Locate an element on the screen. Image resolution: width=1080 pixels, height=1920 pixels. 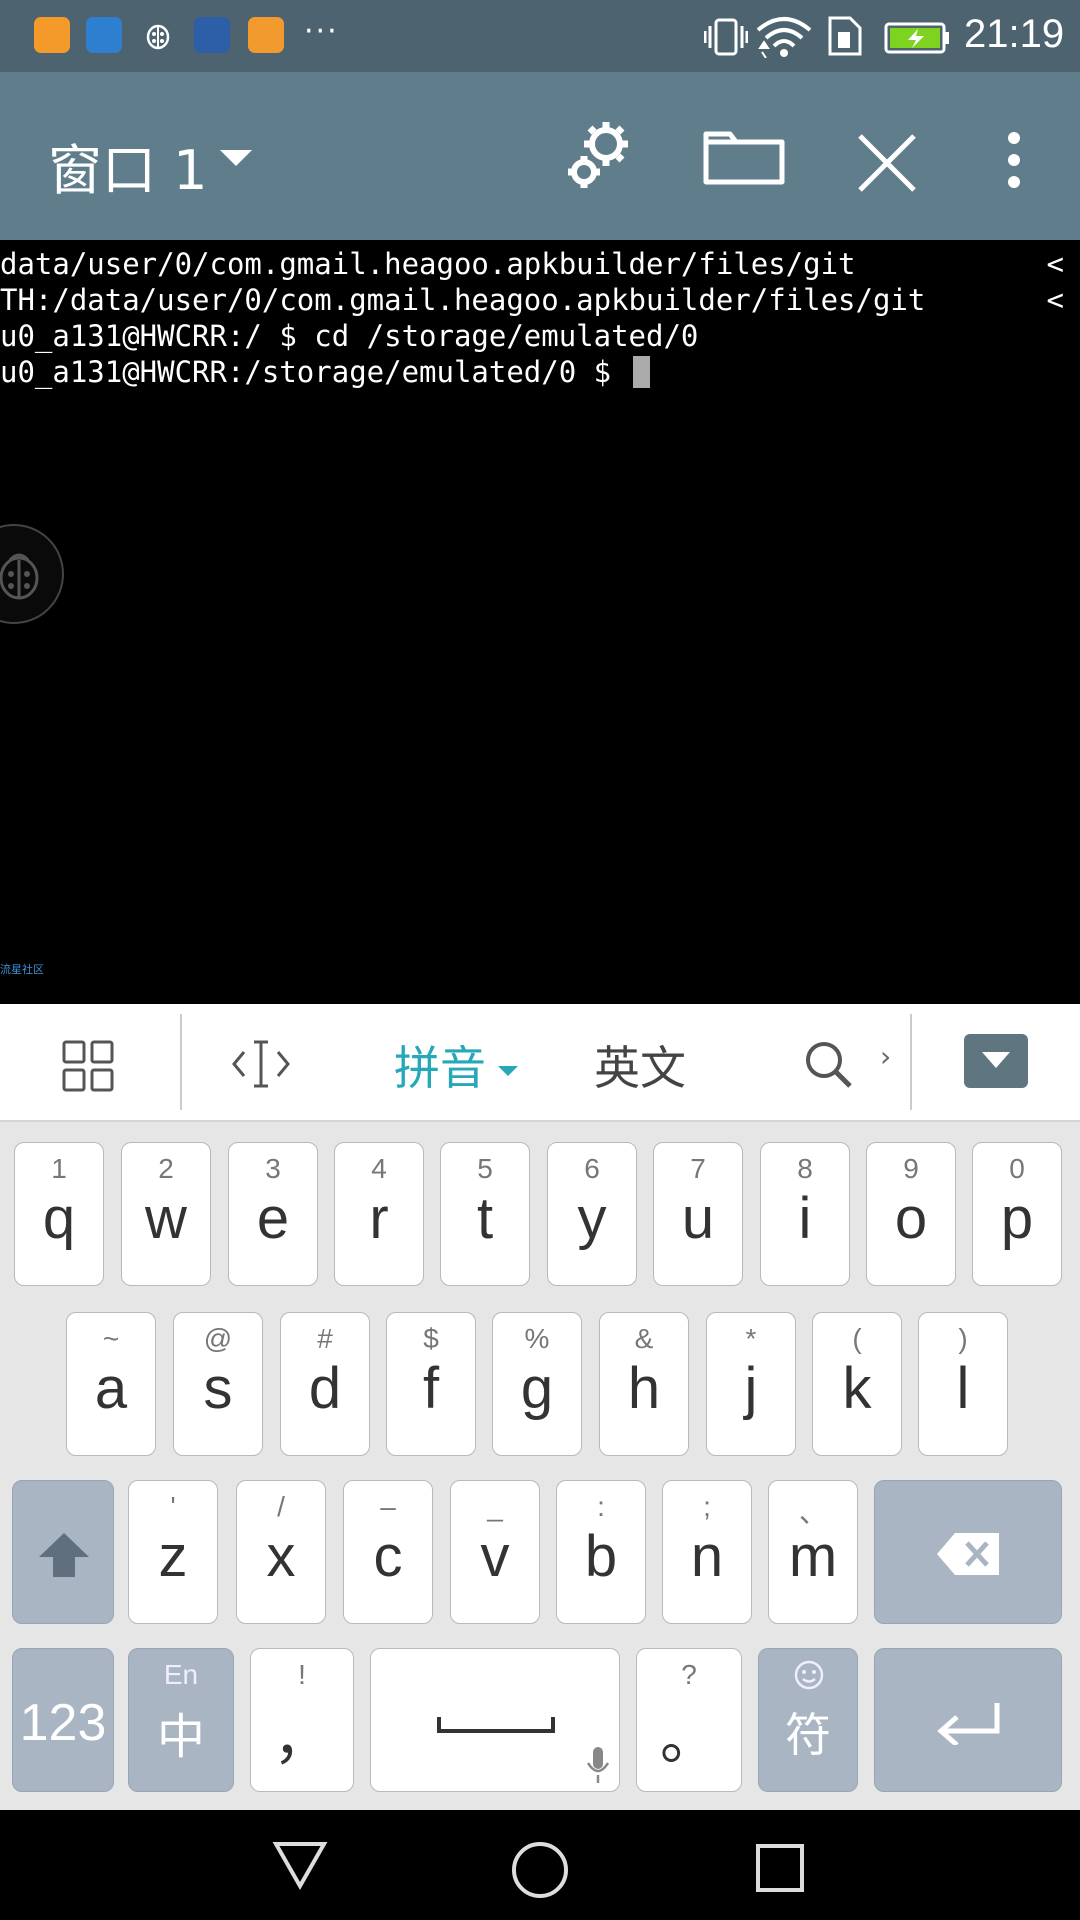
key-h: & h is located at coordinates (644, 1384).